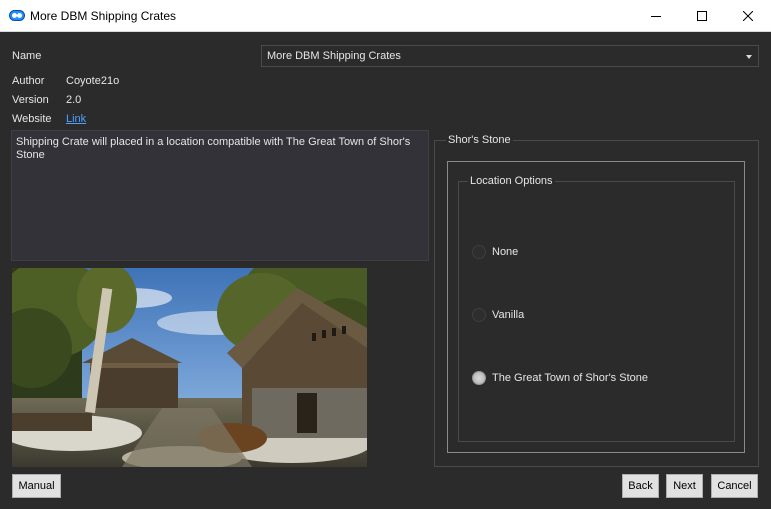 The height and width of the screenshot is (509, 771). What do you see at coordinates (28, 81) in the screenshot?
I see `author-label: Author` at bounding box center [28, 81].